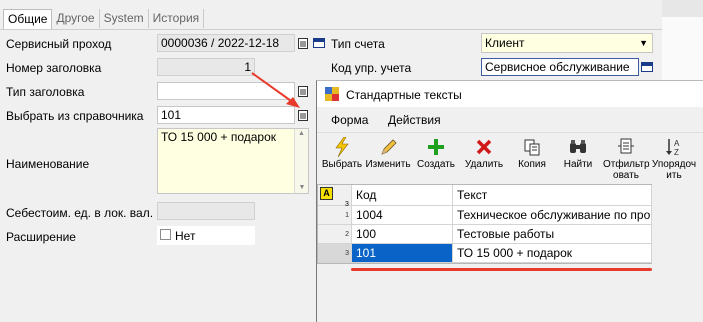 The height and width of the screenshot is (322, 703). What do you see at coordinates (414, 120) in the screenshot?
I see `menu-actions: Действия` at bounding box center [414, 120].